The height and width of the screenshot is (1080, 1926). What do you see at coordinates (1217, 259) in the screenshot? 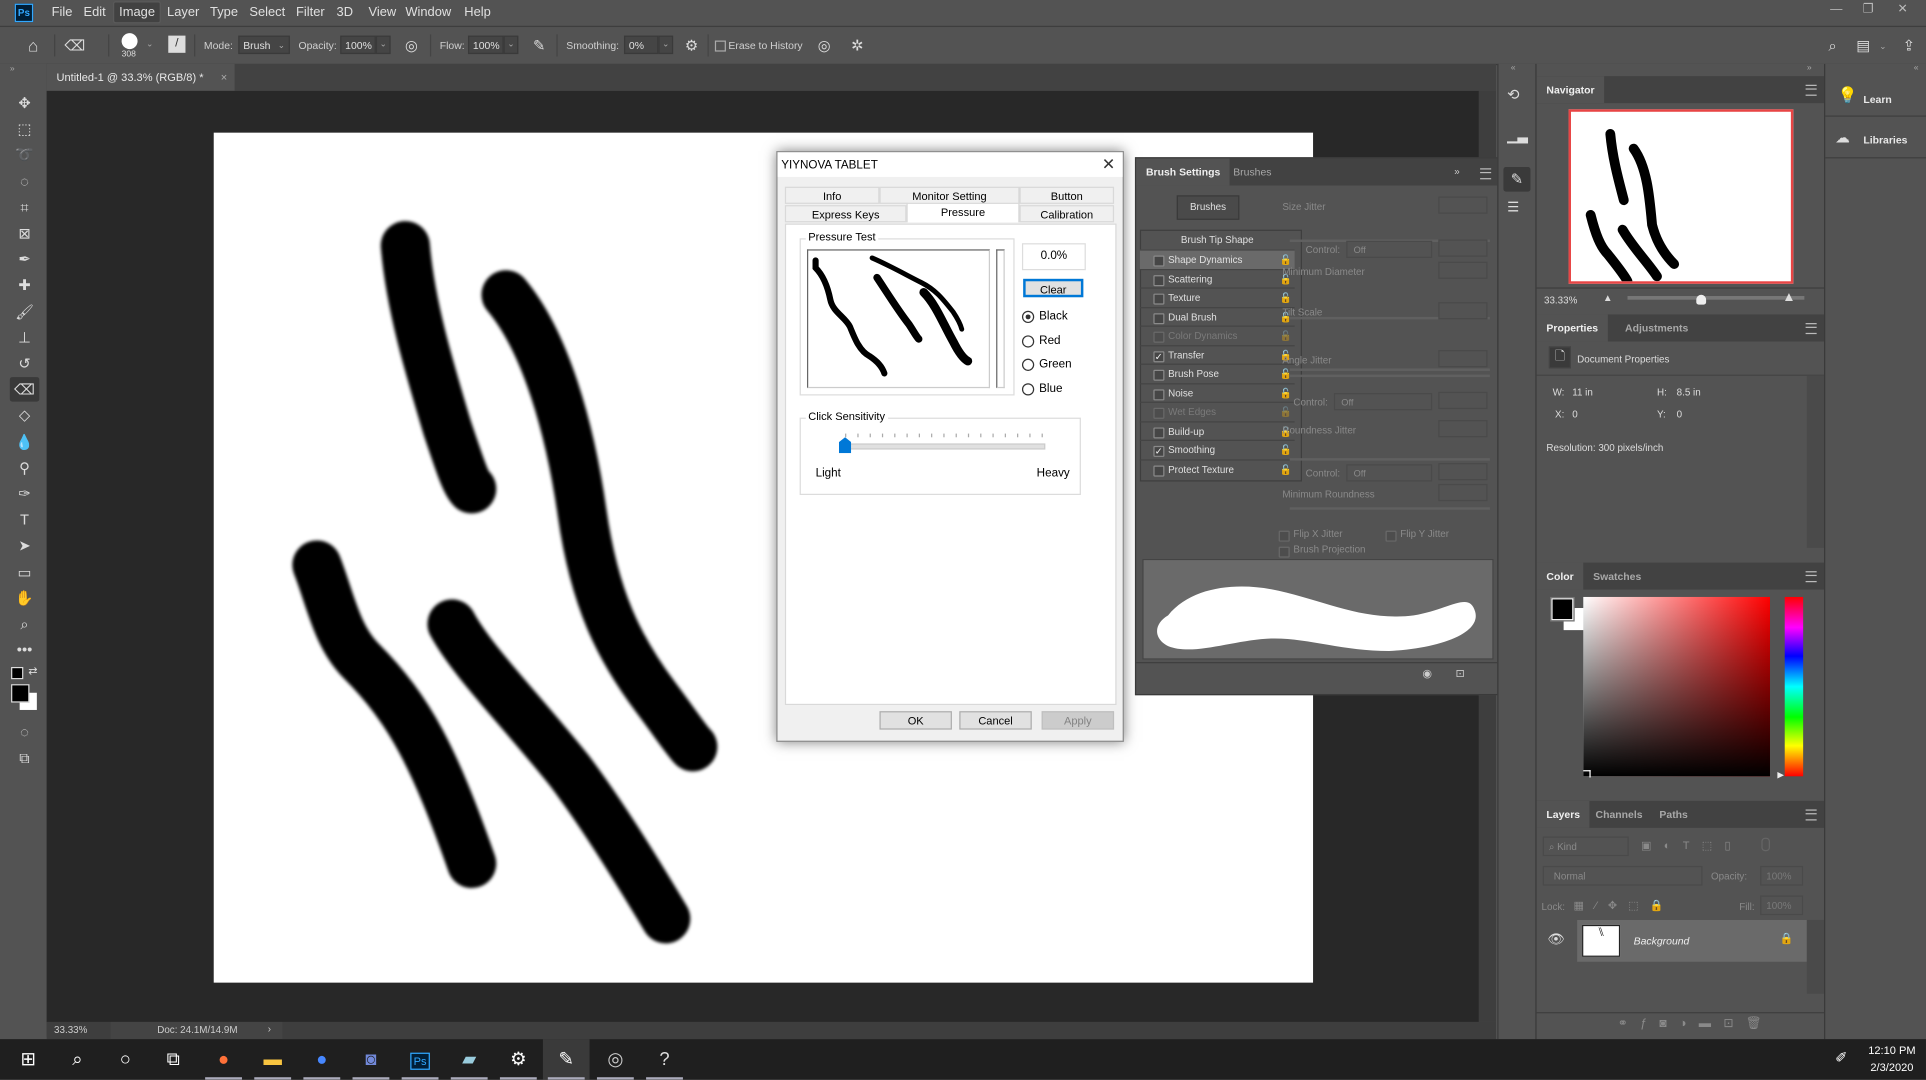
I see `brush-option-shape-dynamics: Shape Dynamics 🔓` at bounding box center [1217, 259].